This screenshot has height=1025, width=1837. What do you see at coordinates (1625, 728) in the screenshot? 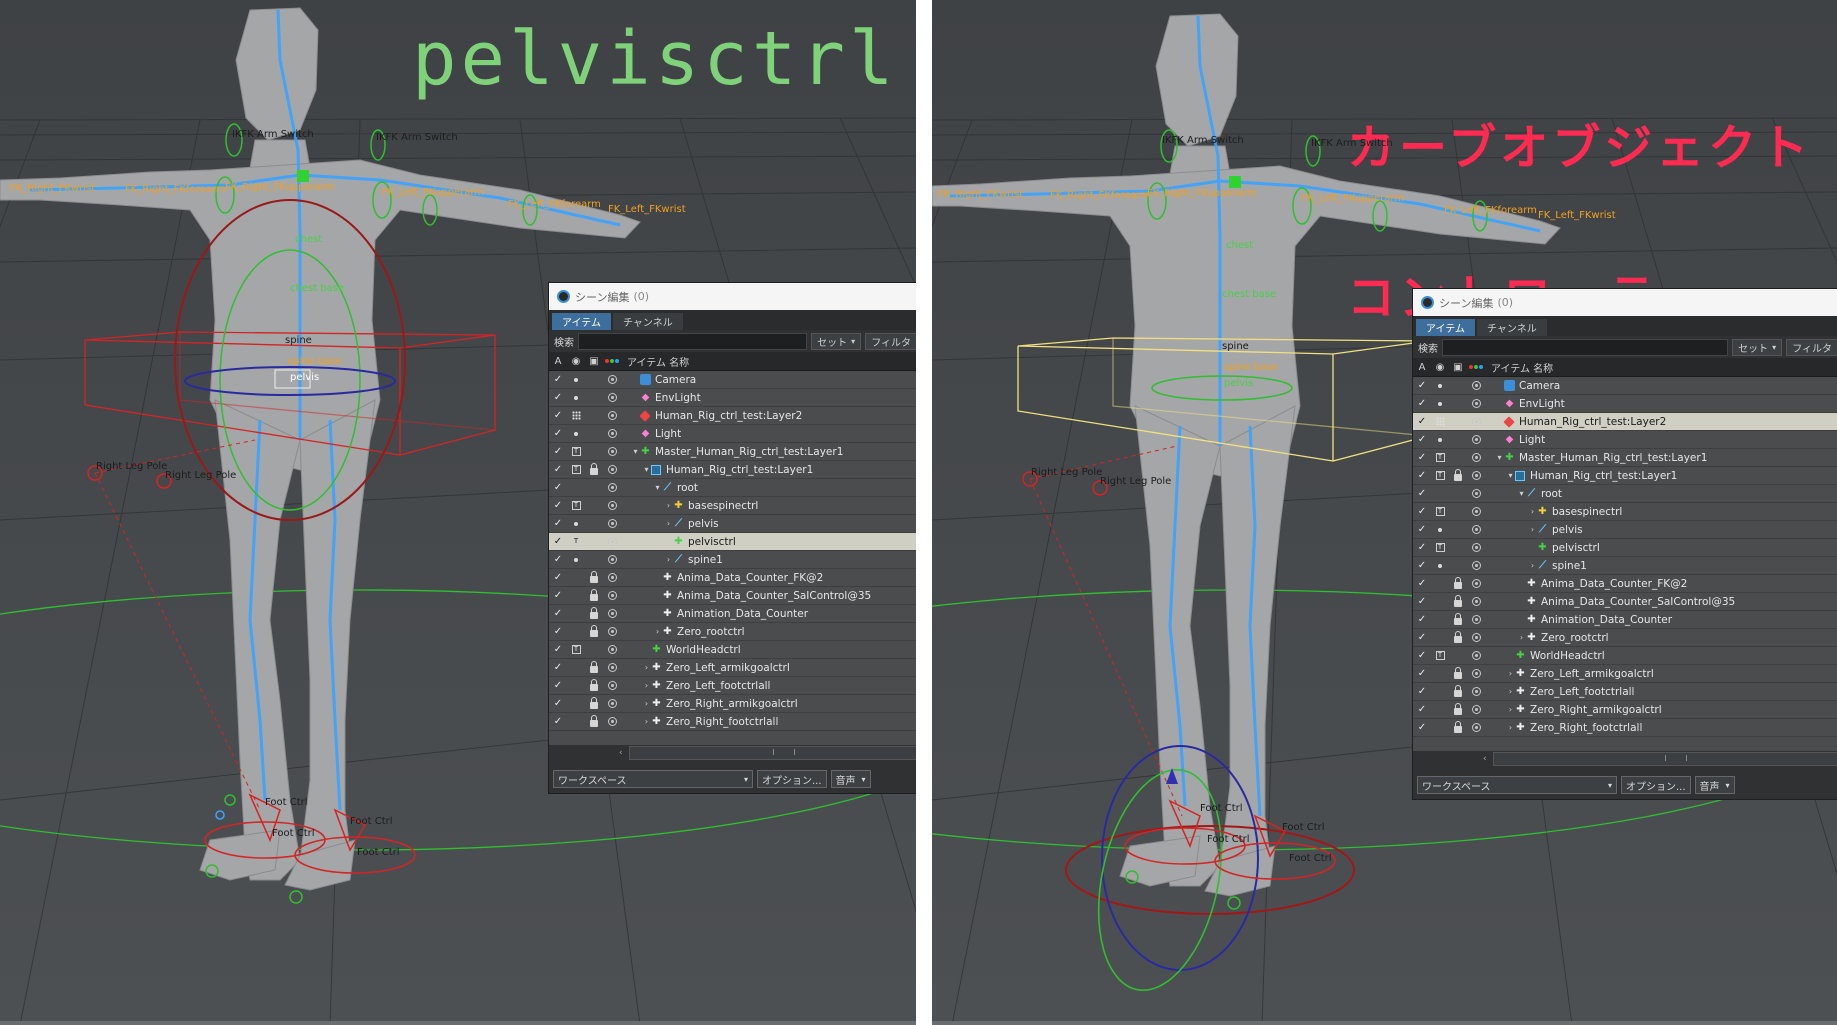
I see `list-item: ✓ › ✚ Zero_Right_footctrlall` at bounding box center [1625, 728].